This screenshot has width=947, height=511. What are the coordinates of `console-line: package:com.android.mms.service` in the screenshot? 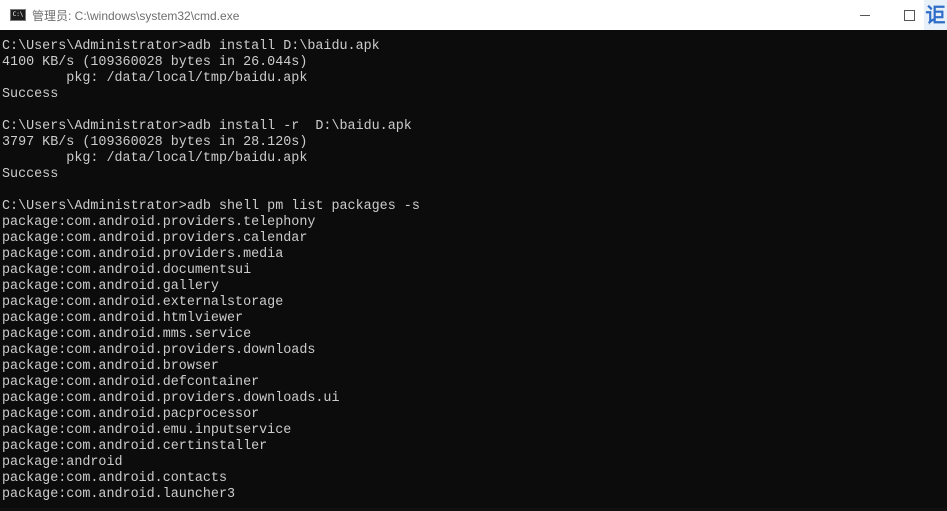 It's located at (127, 334).